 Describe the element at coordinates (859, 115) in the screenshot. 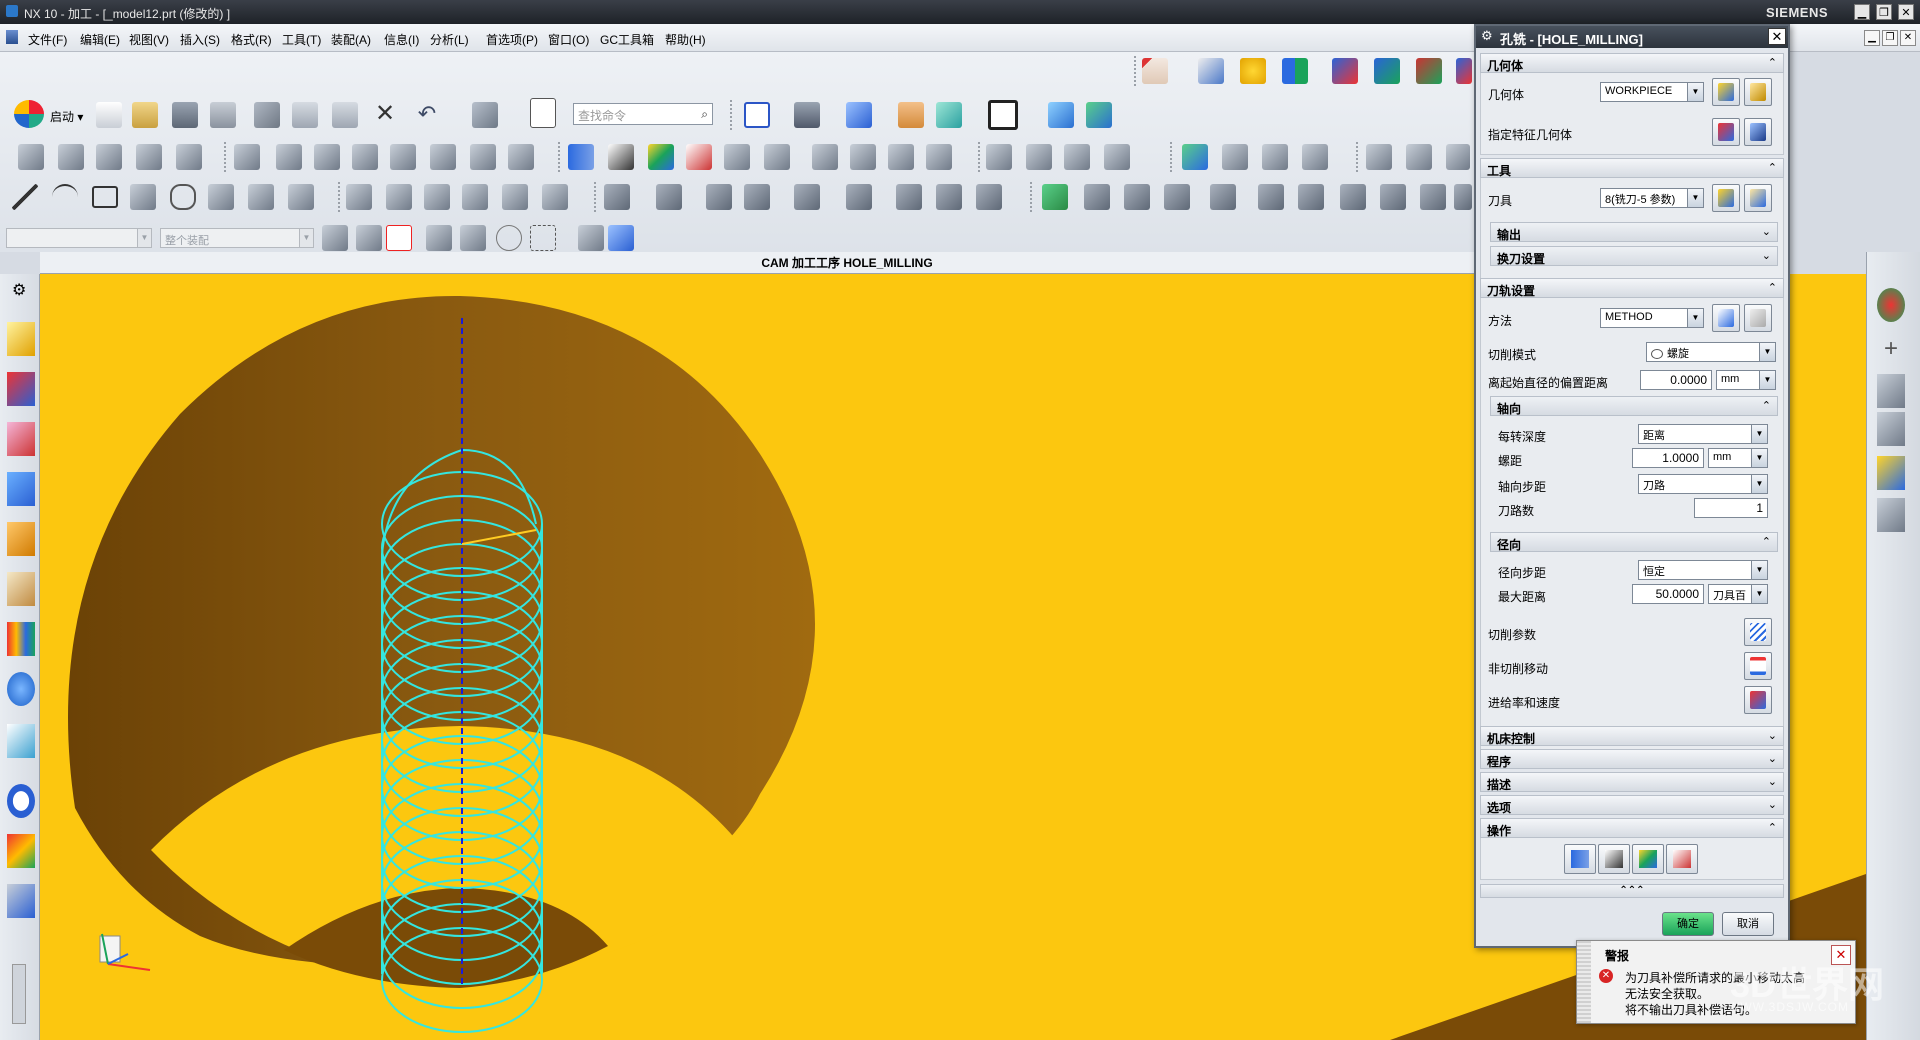

I see `view-orient-icon` at that location.